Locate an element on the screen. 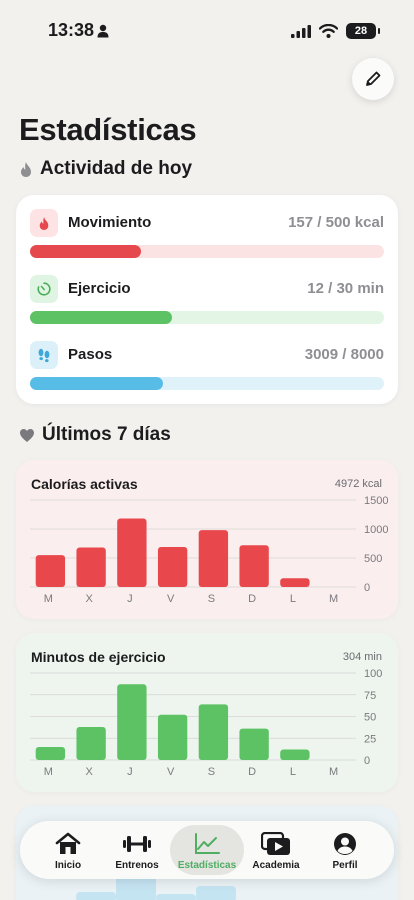  timer-icon is located at coordinates (44, 289).